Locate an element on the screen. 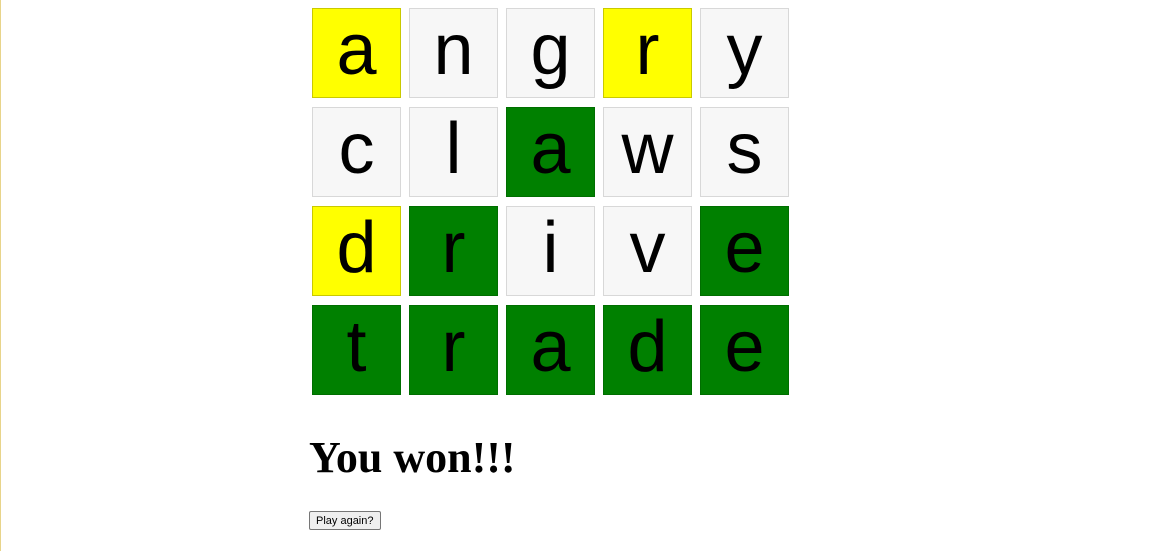 This screenshot has height=551, width=1150. tile: i is located at coordinates (550, 251).